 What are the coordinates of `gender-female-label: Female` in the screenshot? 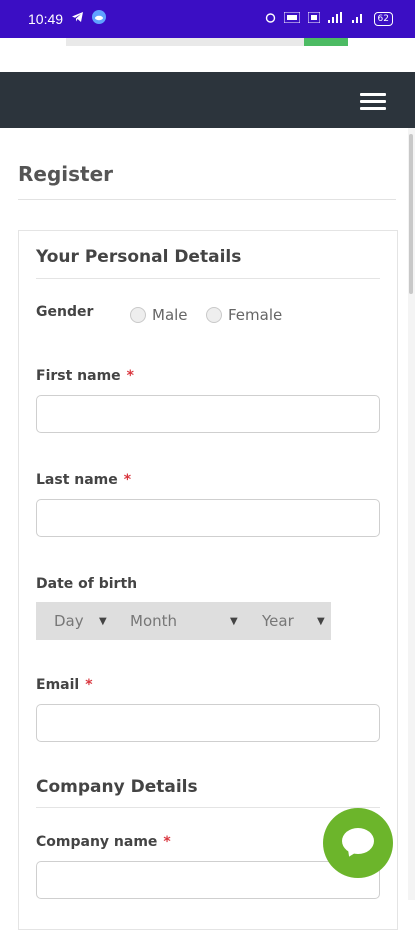 It's located at (255, 315).